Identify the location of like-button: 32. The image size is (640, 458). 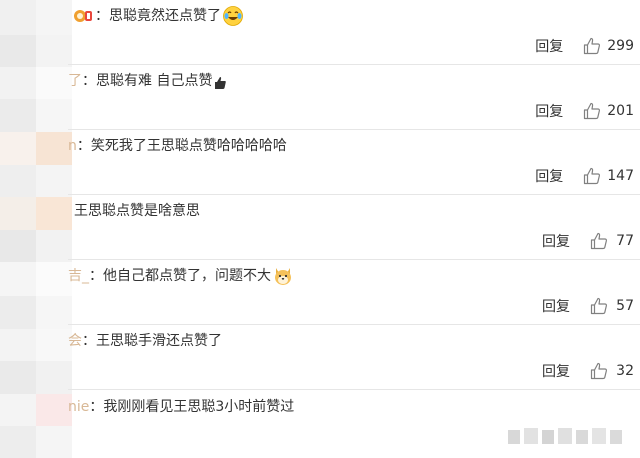
(612, 371).